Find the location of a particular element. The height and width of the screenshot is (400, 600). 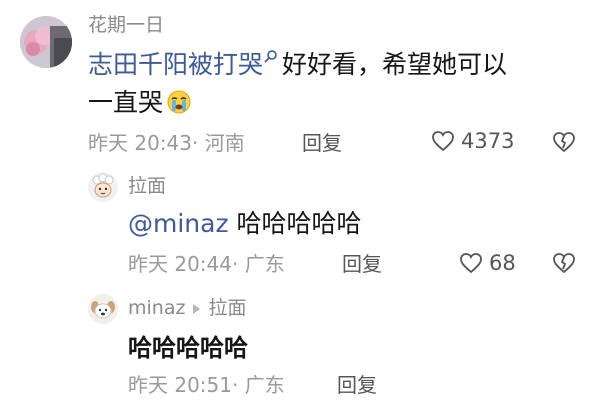

comment-time: 昨天 20:51 is located at coordinates (180, 385).